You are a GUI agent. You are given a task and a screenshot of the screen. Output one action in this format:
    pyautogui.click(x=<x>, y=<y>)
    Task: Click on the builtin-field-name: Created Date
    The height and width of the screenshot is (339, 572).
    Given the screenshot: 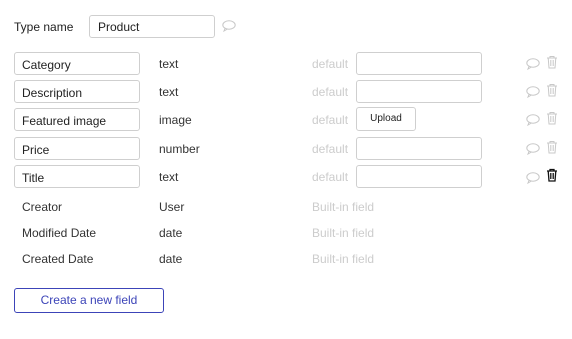 What is the action you would take?
    pyautogui.click(x=58, y=259)
    